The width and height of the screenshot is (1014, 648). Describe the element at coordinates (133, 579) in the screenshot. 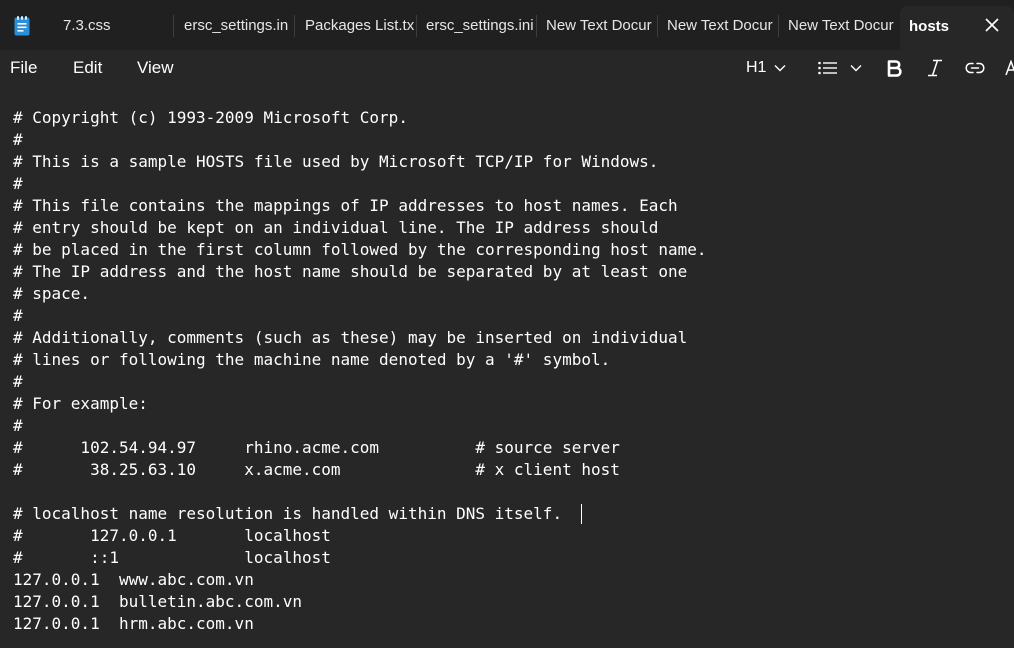

I see `editor-line: 127.0.0.1 www.abc.com.vn` at that location.